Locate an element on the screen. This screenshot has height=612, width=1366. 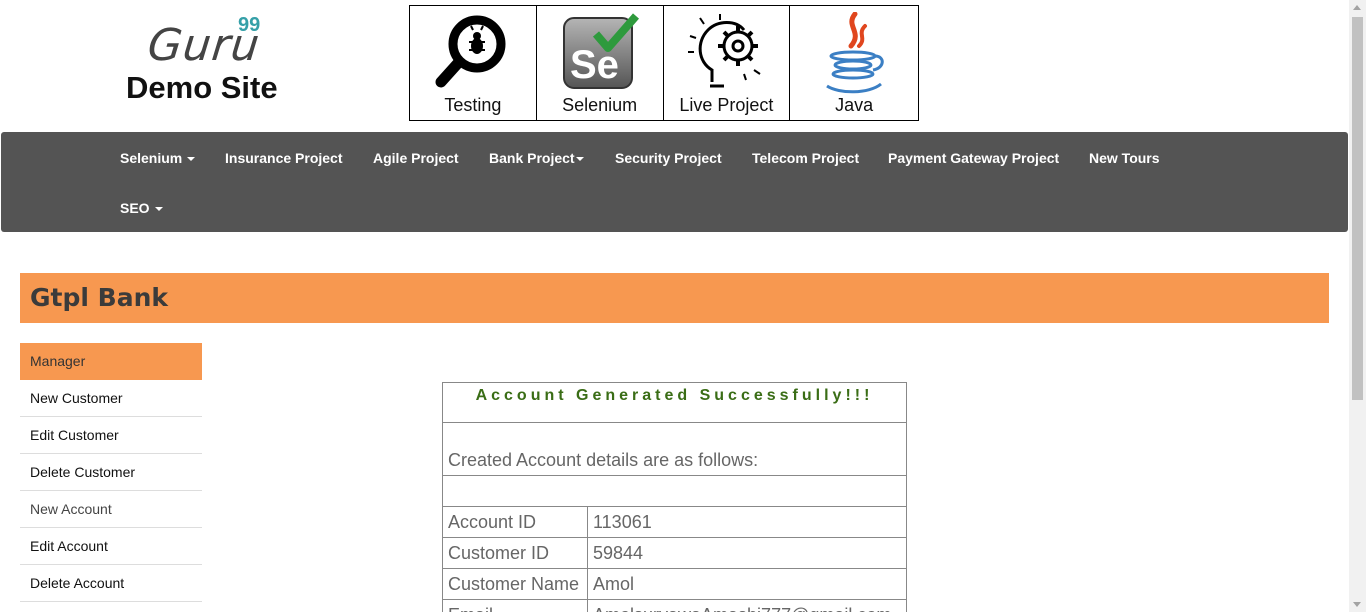
sidebar-item-delete-customer: Delete Customer is located at coordinates (111, 472).